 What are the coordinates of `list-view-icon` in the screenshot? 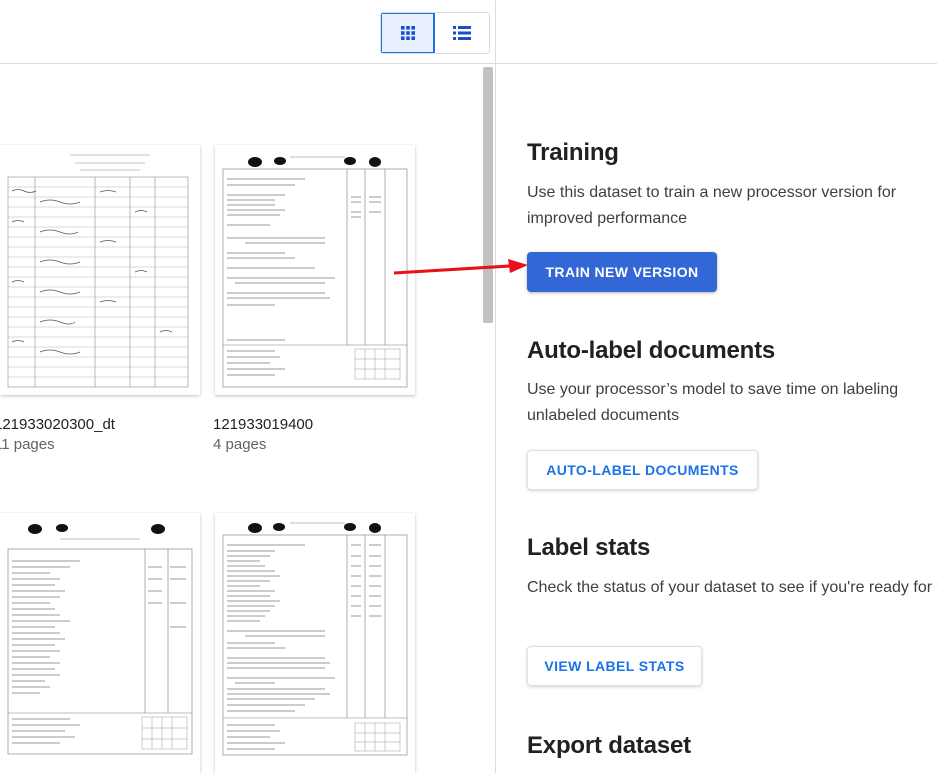 It's located at (462, 33).